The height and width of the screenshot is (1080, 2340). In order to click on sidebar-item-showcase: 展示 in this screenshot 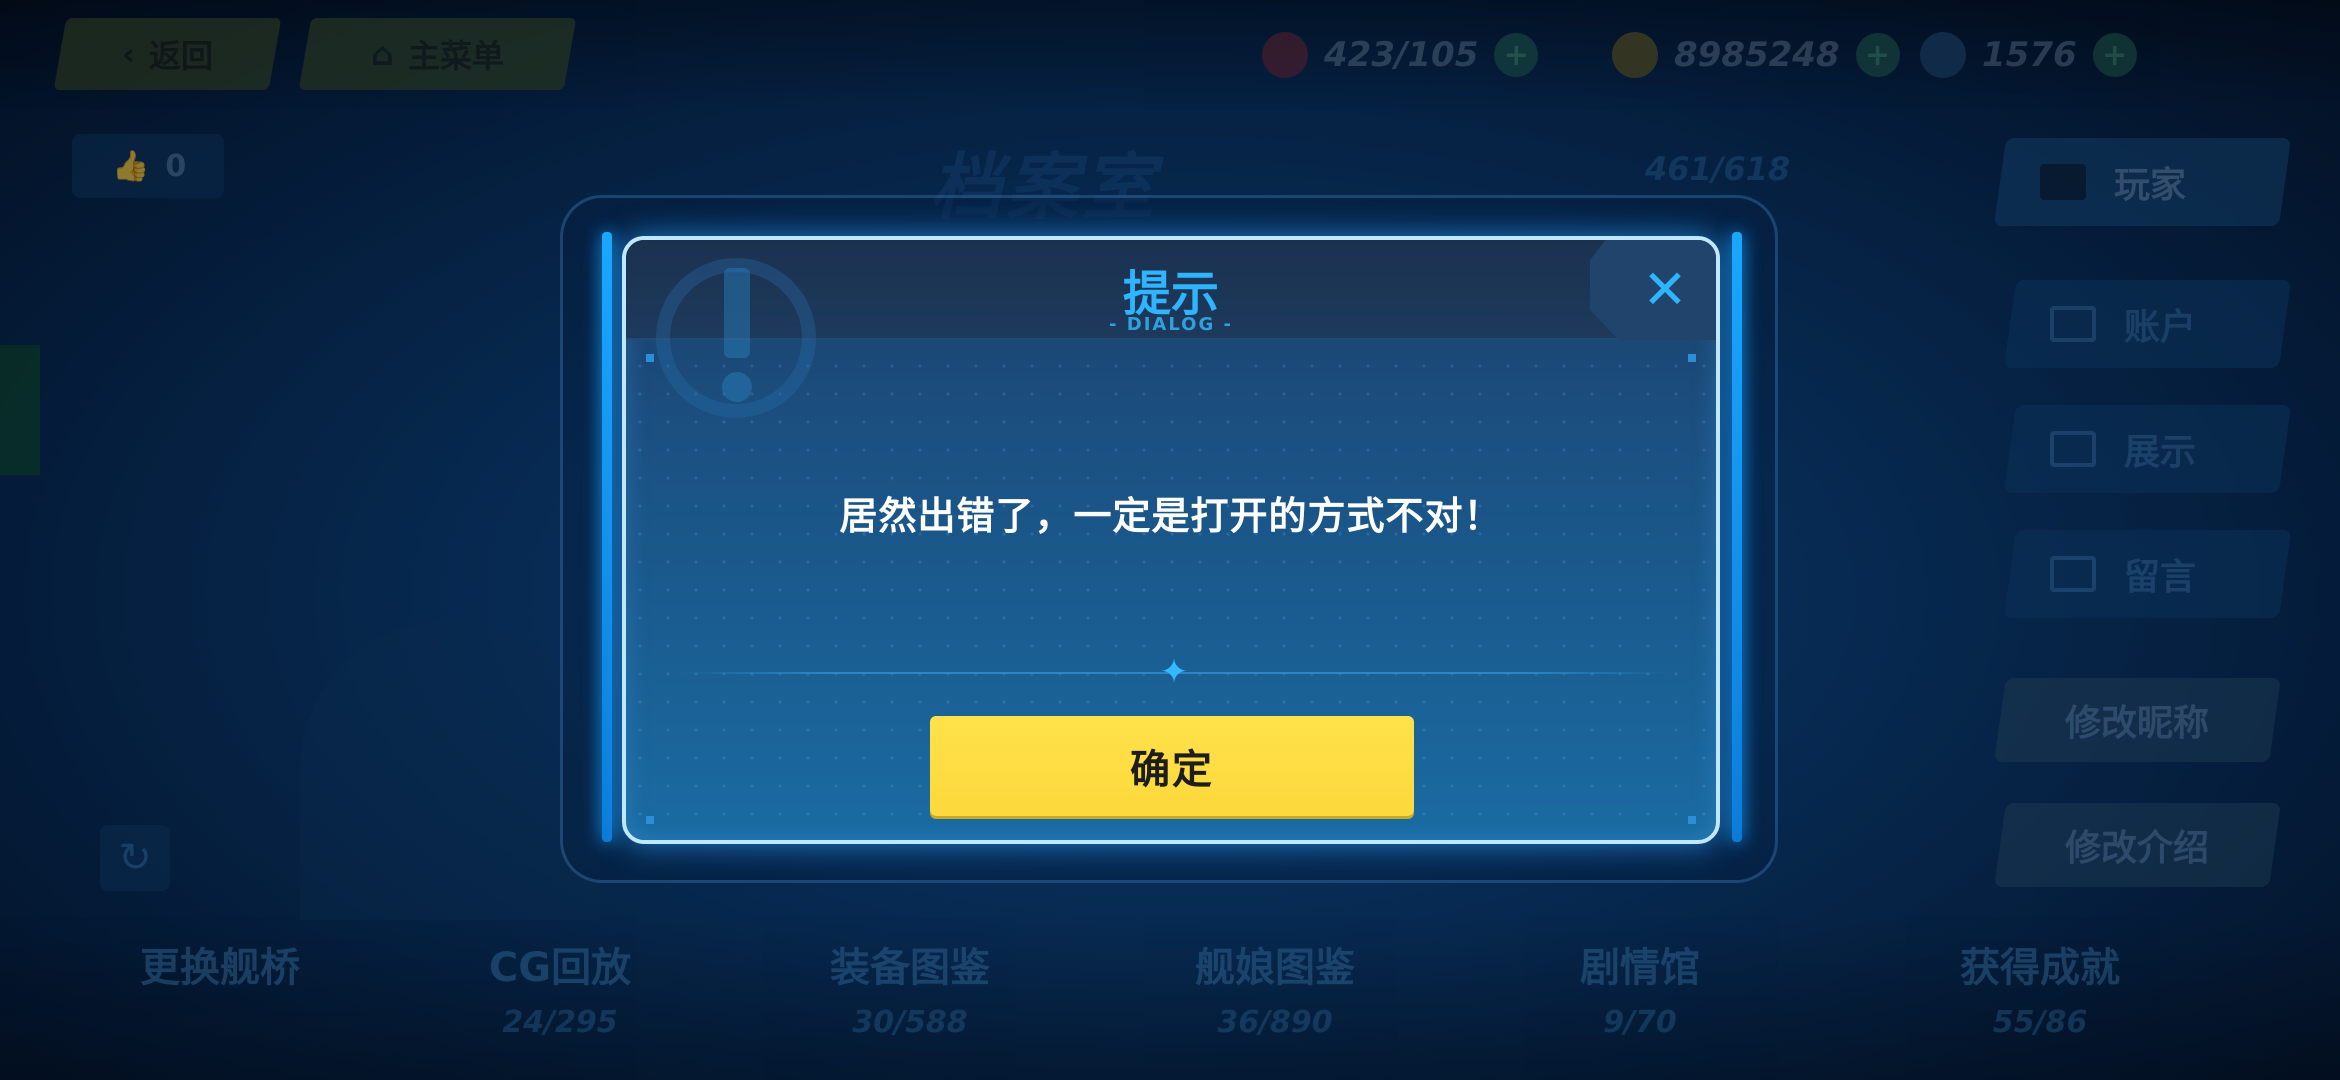, I will do `click(2147, 449)`.